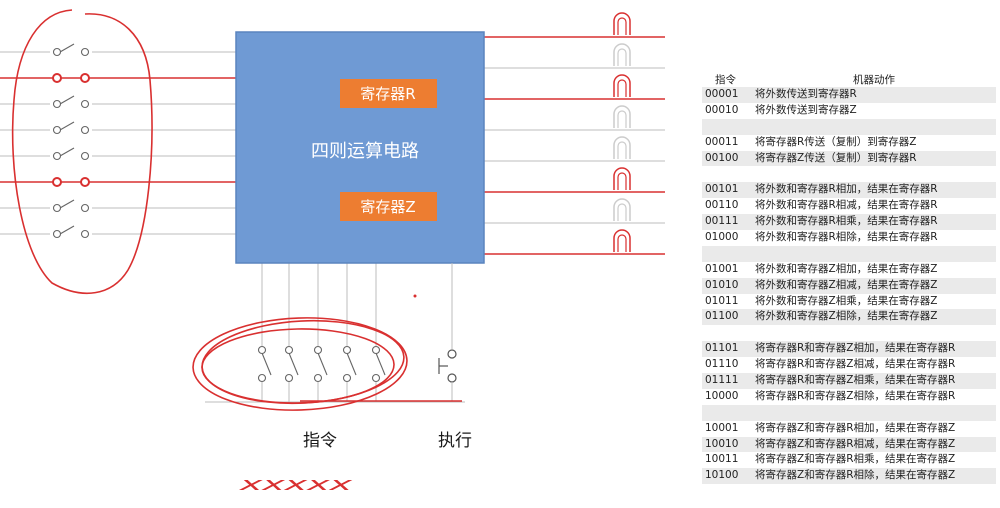 This screenshot has width=1000, height=508. I want to click on table-row: 10000 将寄存器R和寄存器Z相除，结果在寄存器R, so click(849, 396).